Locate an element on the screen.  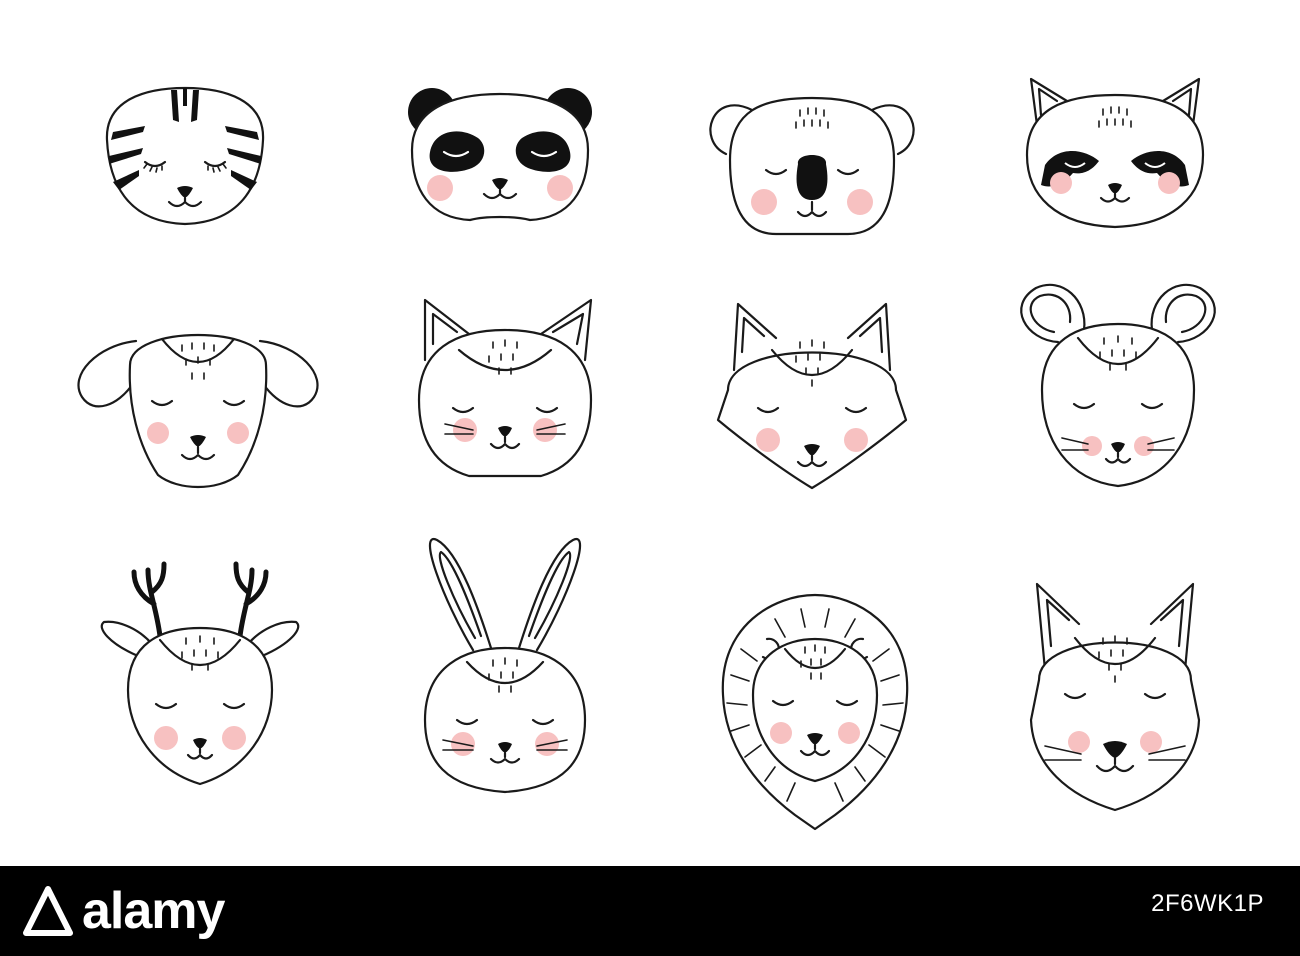
raccoon-face is located at coordinates (1115, 153).